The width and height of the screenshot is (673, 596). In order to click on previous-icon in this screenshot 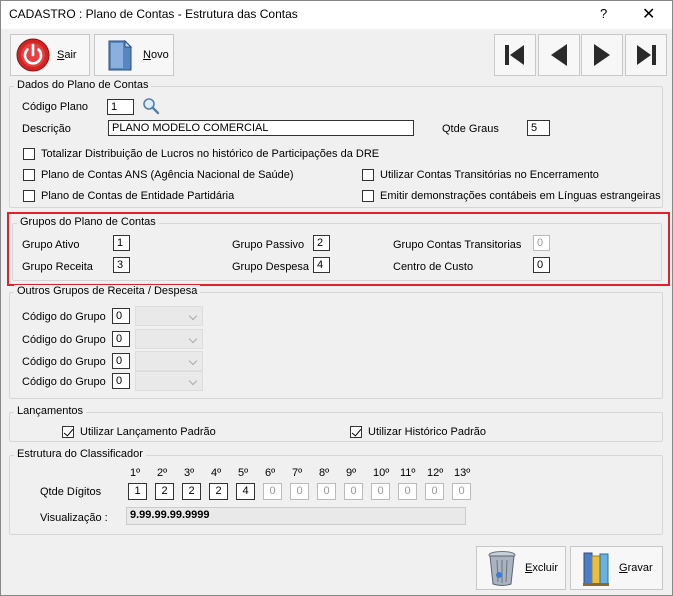, I will do `click(559, 55)`.